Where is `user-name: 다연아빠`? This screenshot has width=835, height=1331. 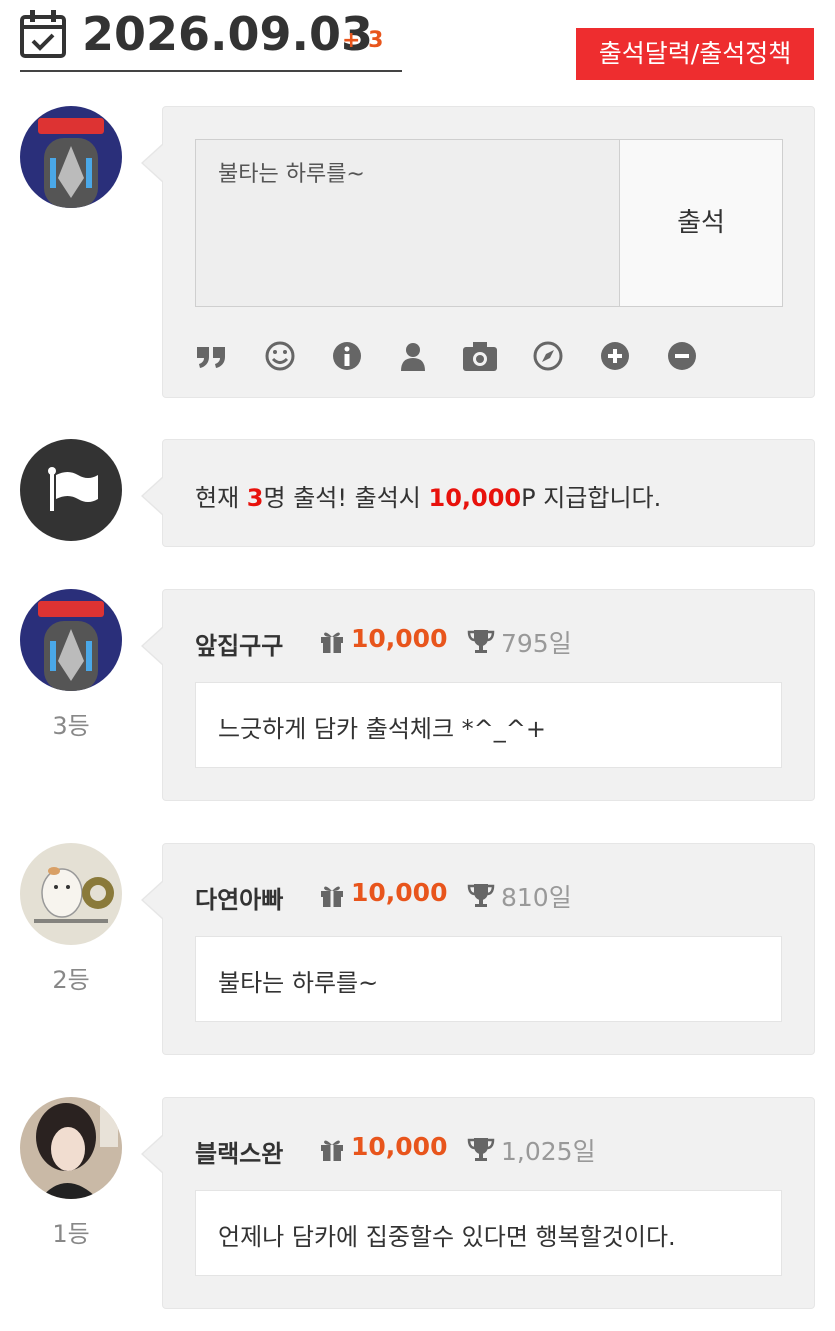
user-name: 다연아빠 is located at coordinates (239, 897).